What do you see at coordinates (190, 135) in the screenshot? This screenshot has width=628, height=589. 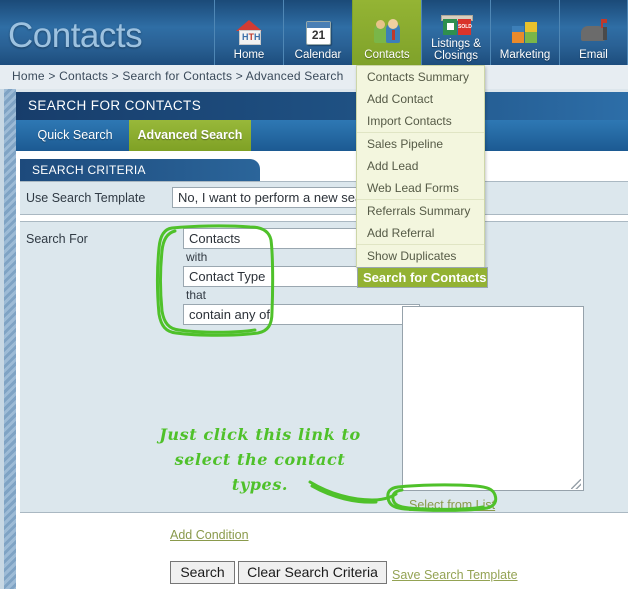 I see `tab-advanced-search: Advanced Search` at bounding box center [190, 135].